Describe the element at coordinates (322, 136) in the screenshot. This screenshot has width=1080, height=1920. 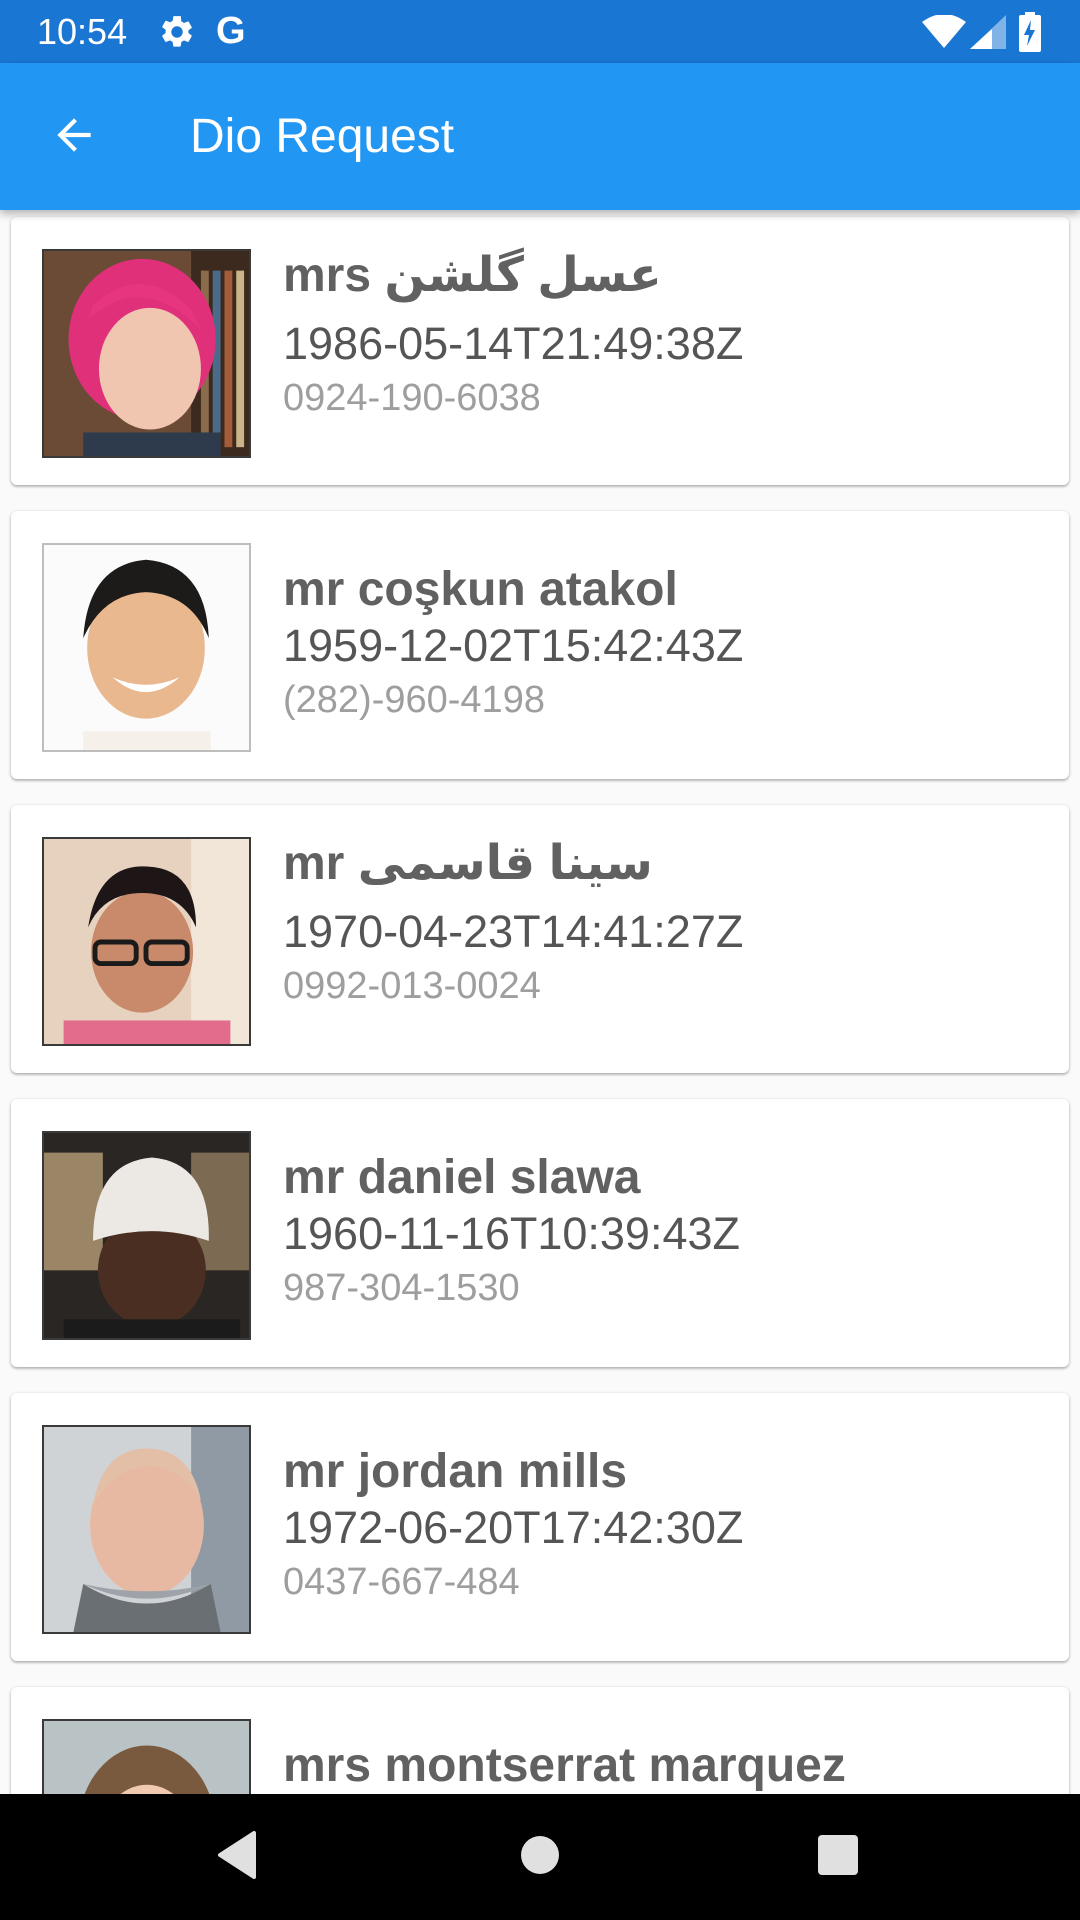
I see `page-title: Dio Request` at that location.